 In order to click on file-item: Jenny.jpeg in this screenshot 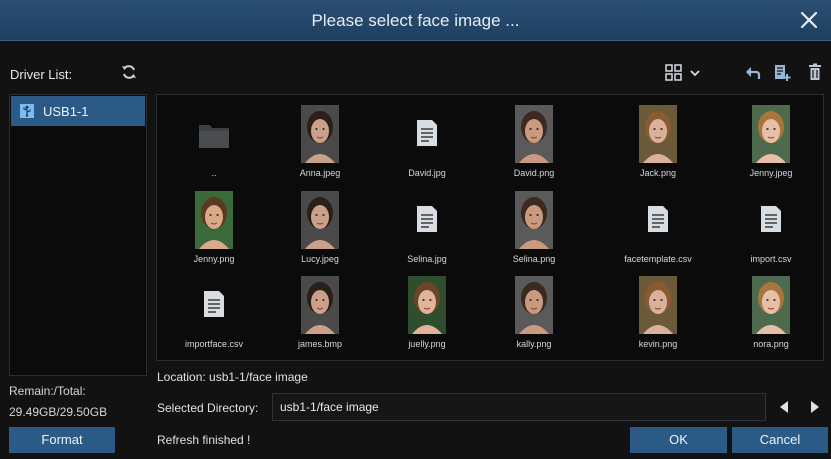, I will do `click(771, 143)`.